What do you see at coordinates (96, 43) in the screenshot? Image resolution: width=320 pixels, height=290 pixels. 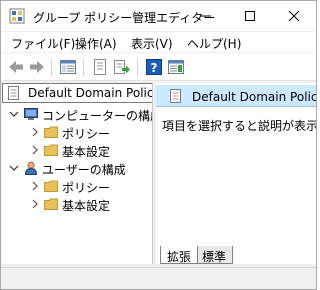 I see `menu-action: 操作(A)` at bounding box center [96, 43].